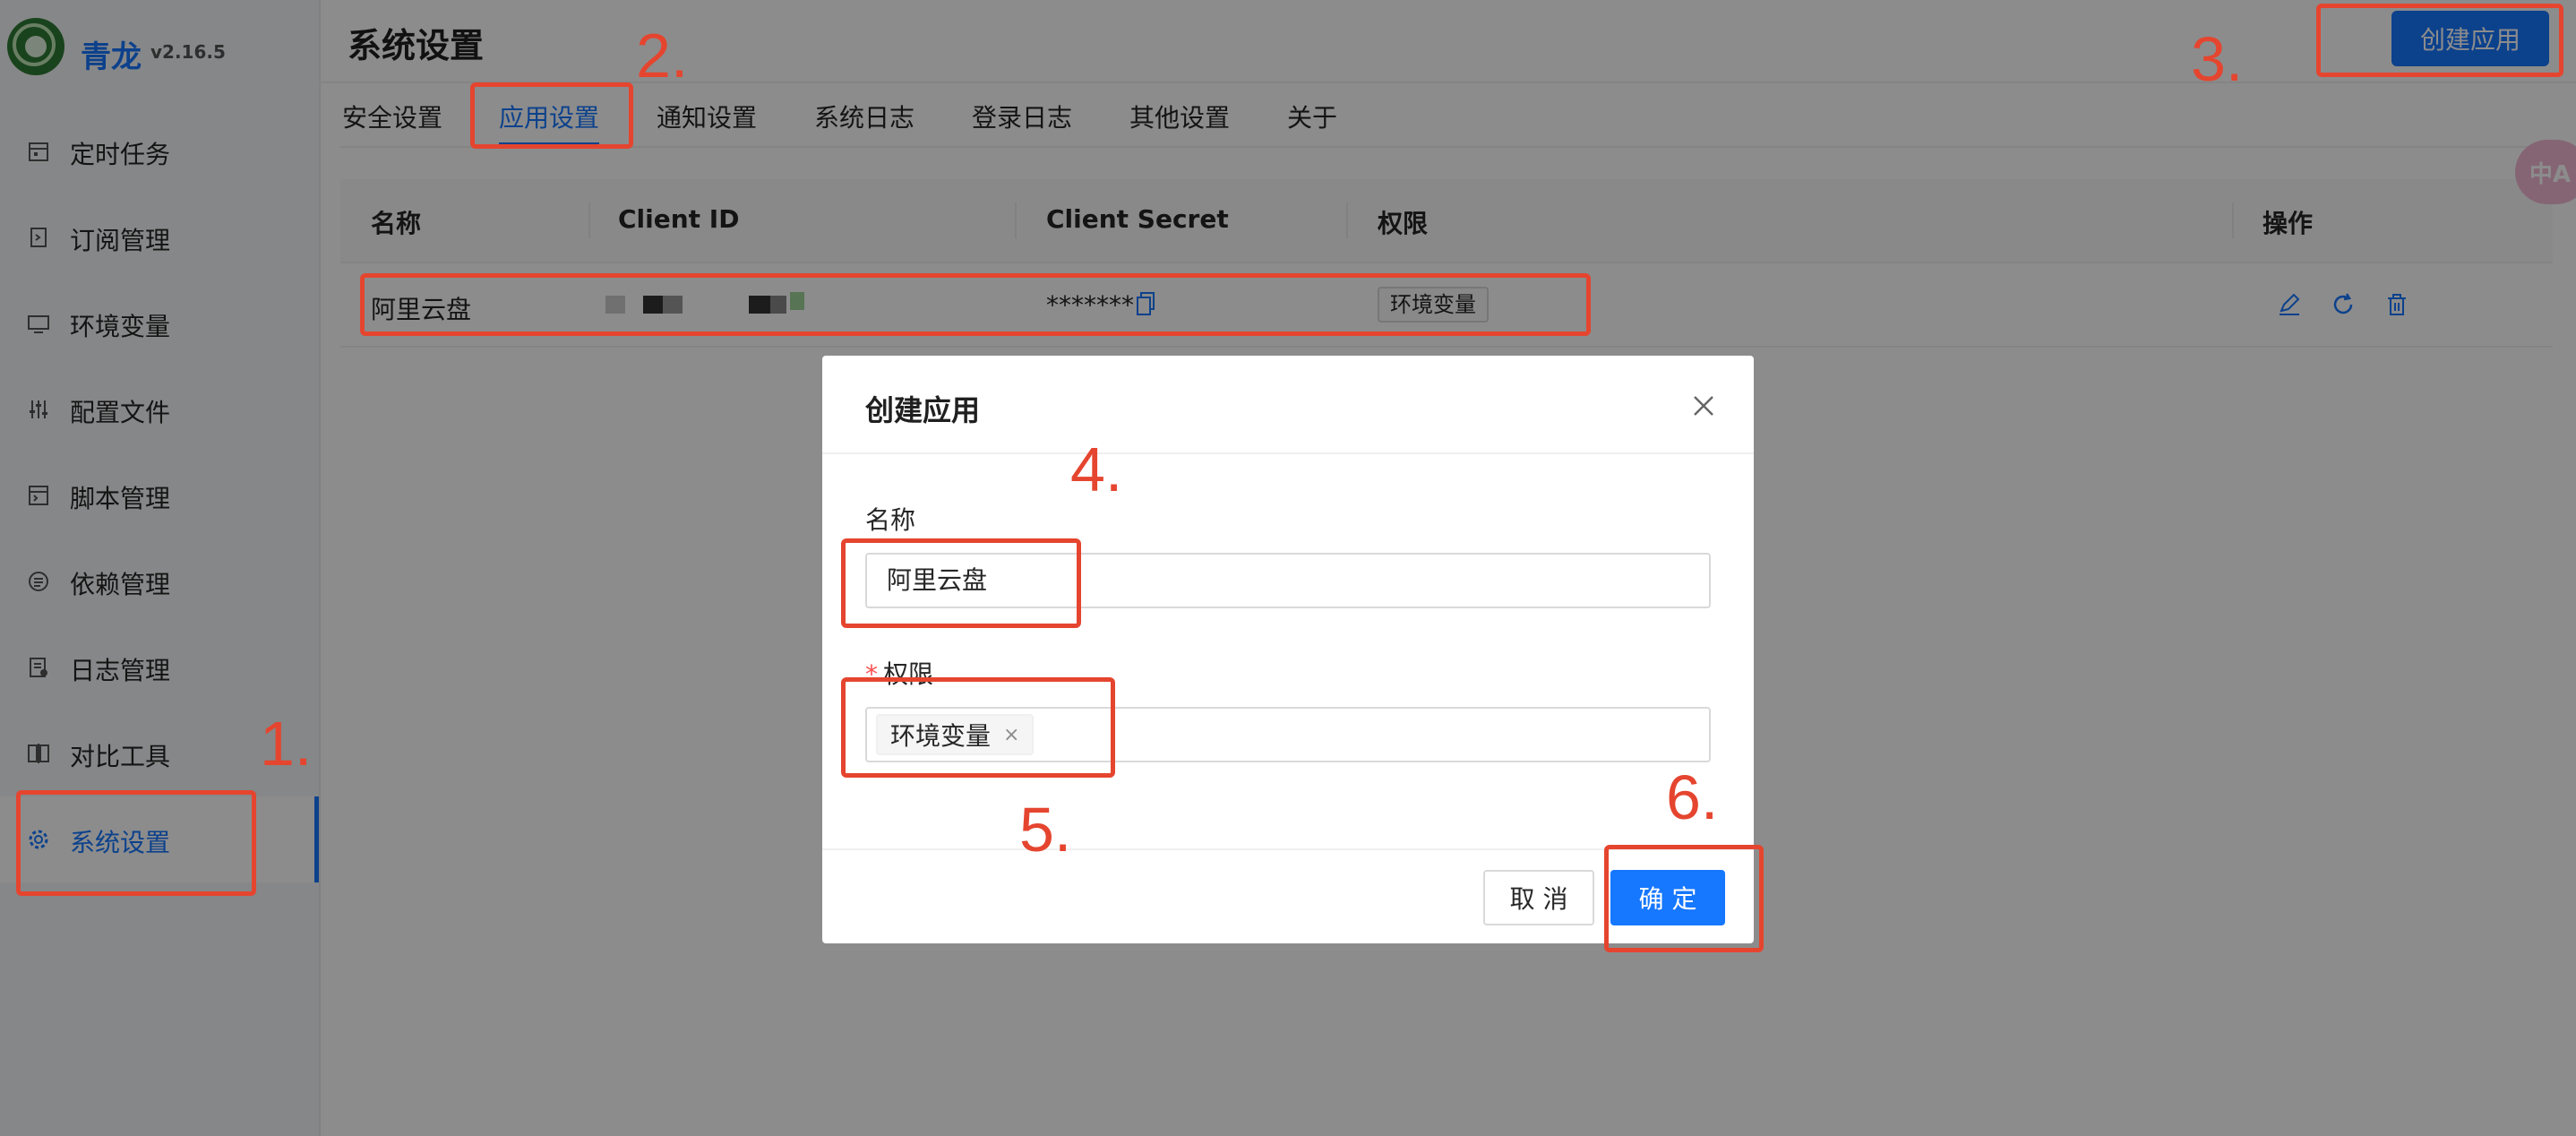  I want to click on annotation-box-row, so click(975, 304).